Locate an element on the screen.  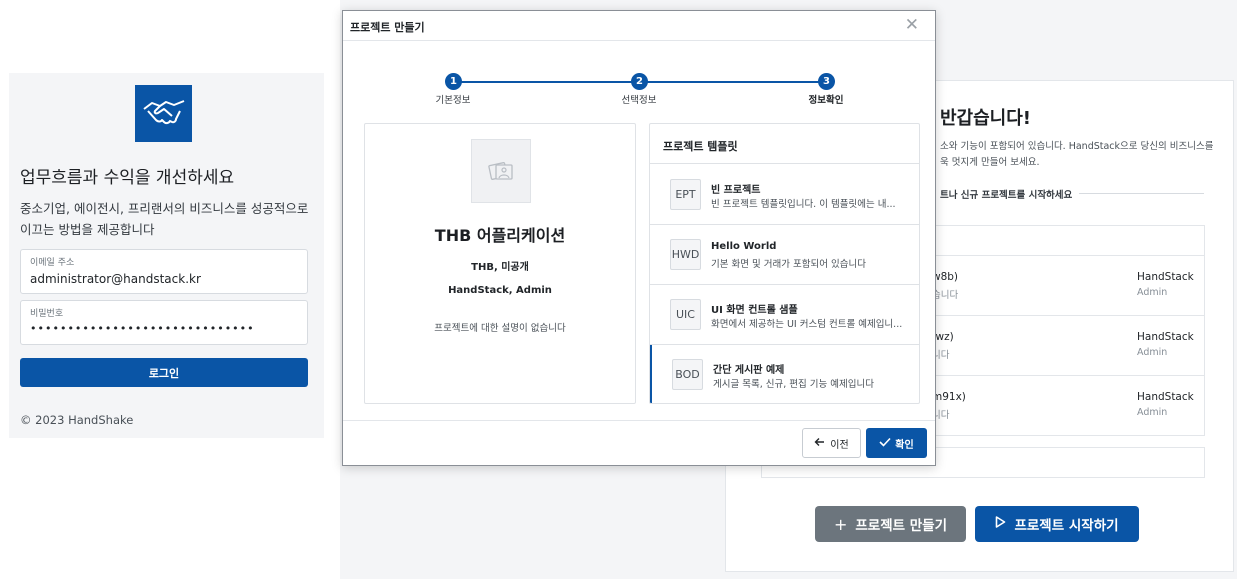
login-headline: 업무흐름과 수익을 개선하세요 is located at coordinates (127, 178).